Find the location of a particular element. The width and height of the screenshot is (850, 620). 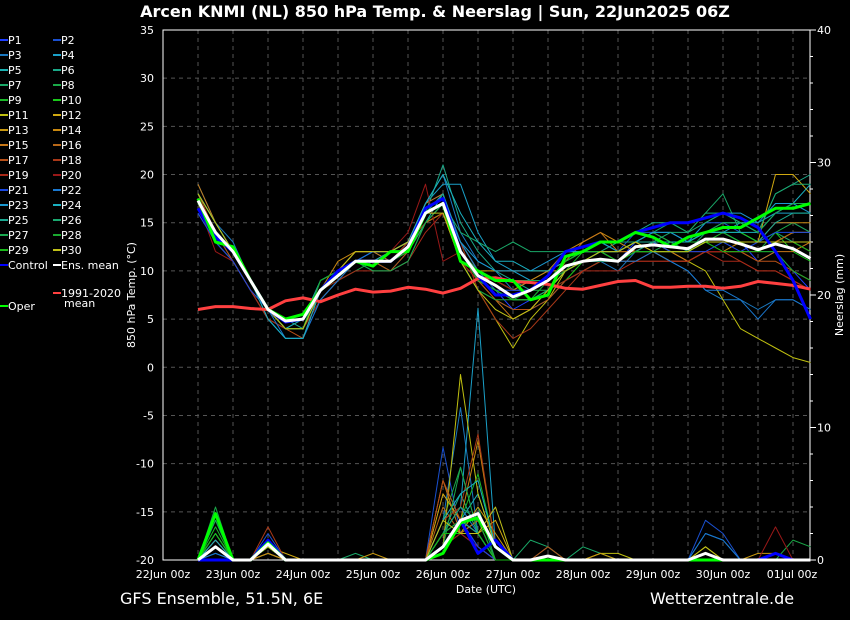

footer-model: GFS Ensemble, 51.5N, 6E is located at coordinates (221, 598).